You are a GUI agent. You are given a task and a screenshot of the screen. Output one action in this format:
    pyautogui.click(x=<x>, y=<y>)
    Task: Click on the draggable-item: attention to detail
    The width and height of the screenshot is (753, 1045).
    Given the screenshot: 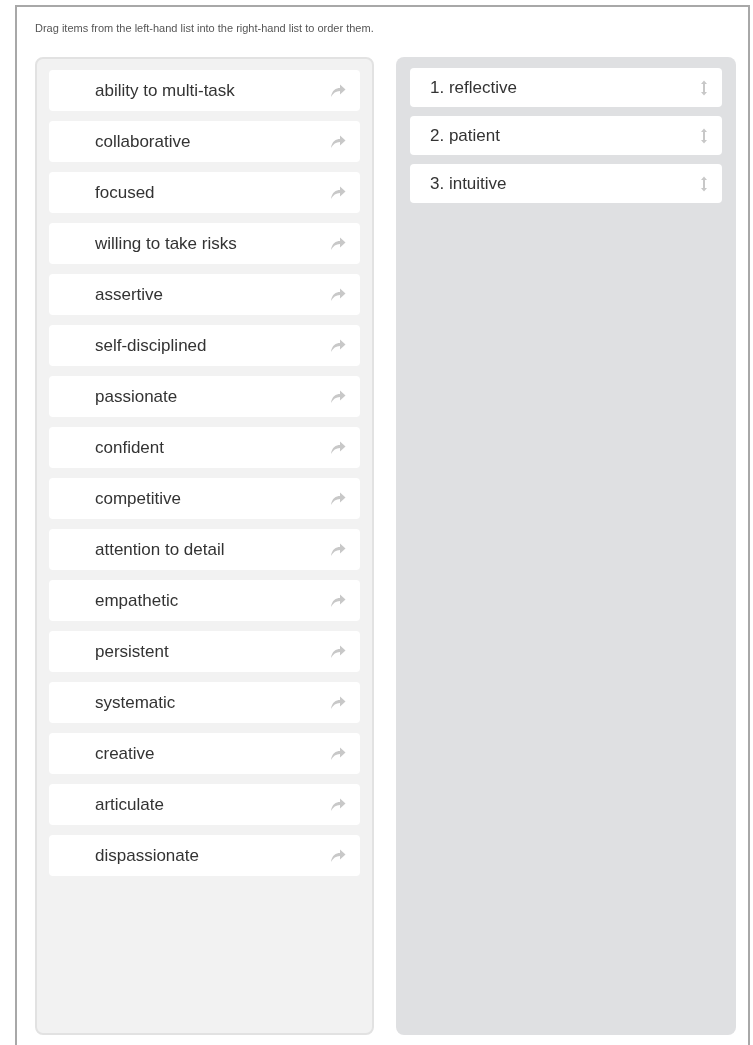 What is the action you would take?
    pyautogui.click(x=204, y=549)
    